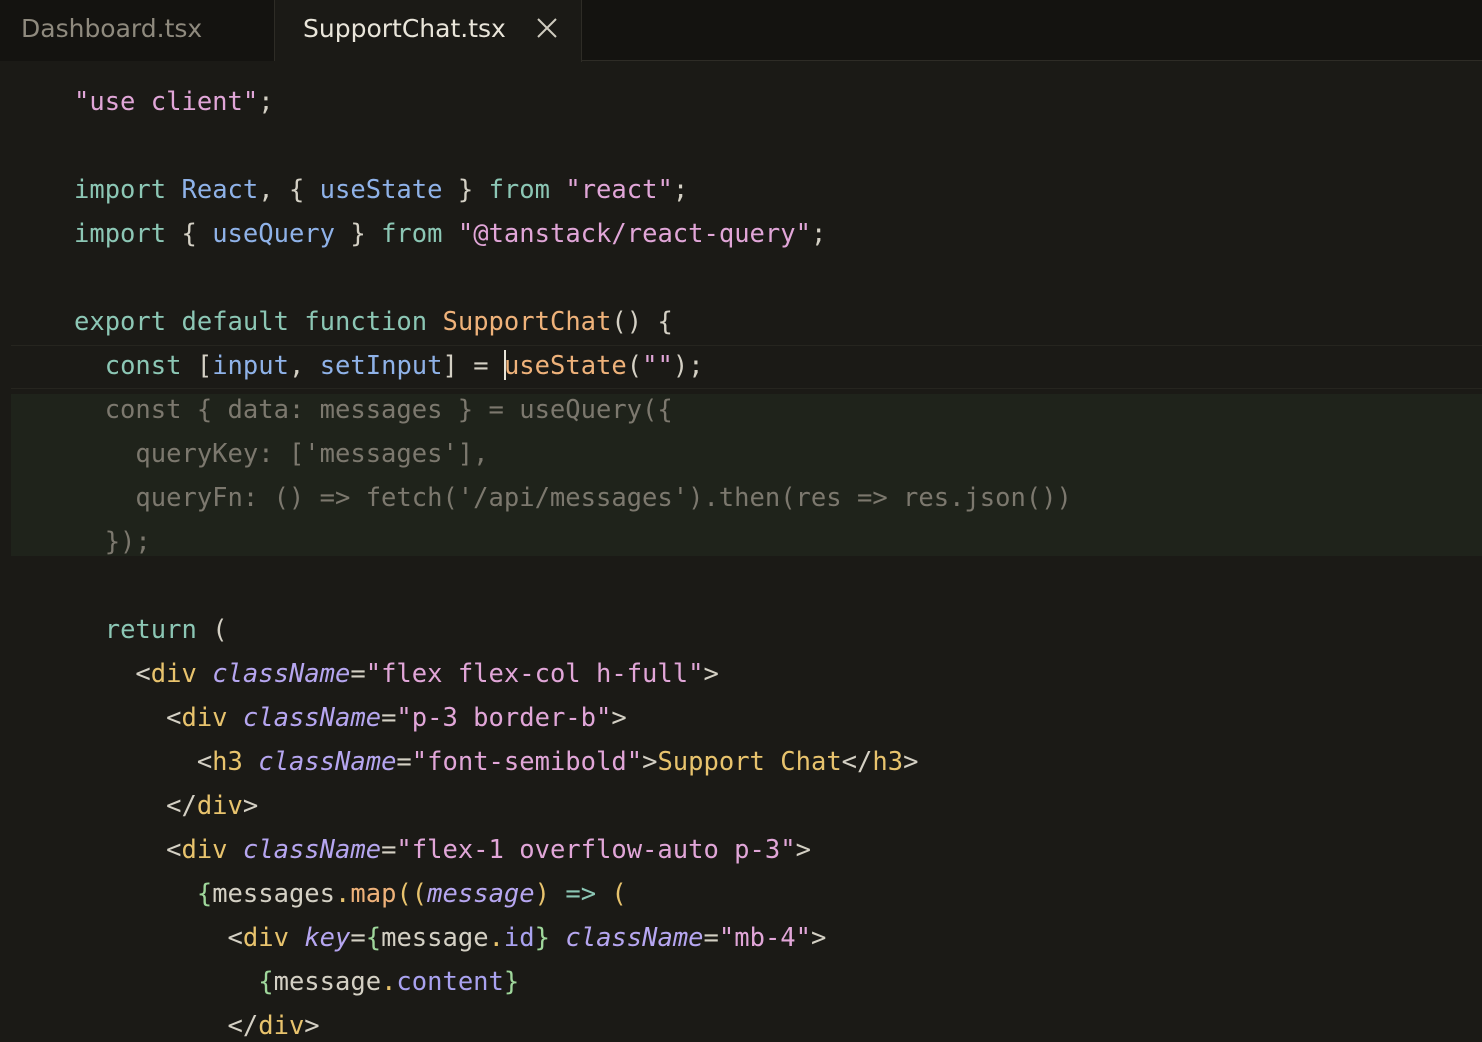  Describe the element at coordinates (373, 410) in the screenshot. I see `ghost-suggestion-line: const { data: messages } = useQuery({` at that location.